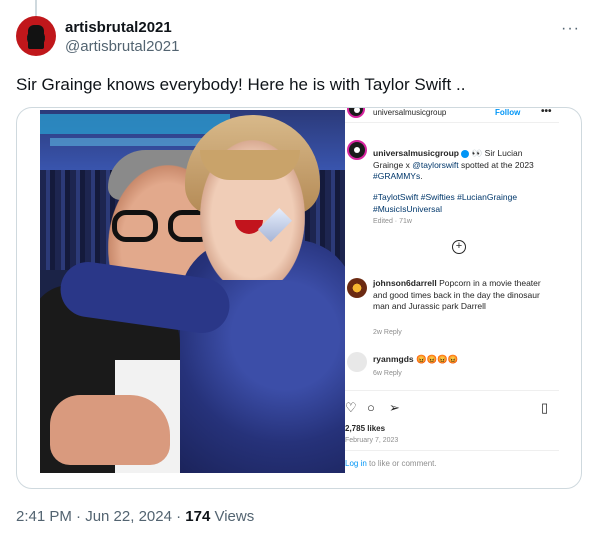  What do you see at coordinates (130, 142) in the screenshot?
I see `photo-screen-strip` at bounding box center [130, 142].